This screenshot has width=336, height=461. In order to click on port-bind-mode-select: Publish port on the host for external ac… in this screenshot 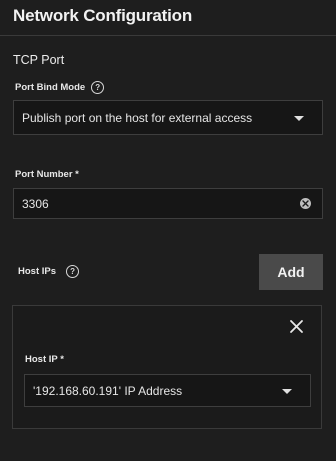, I will do `click(168, 117)`.